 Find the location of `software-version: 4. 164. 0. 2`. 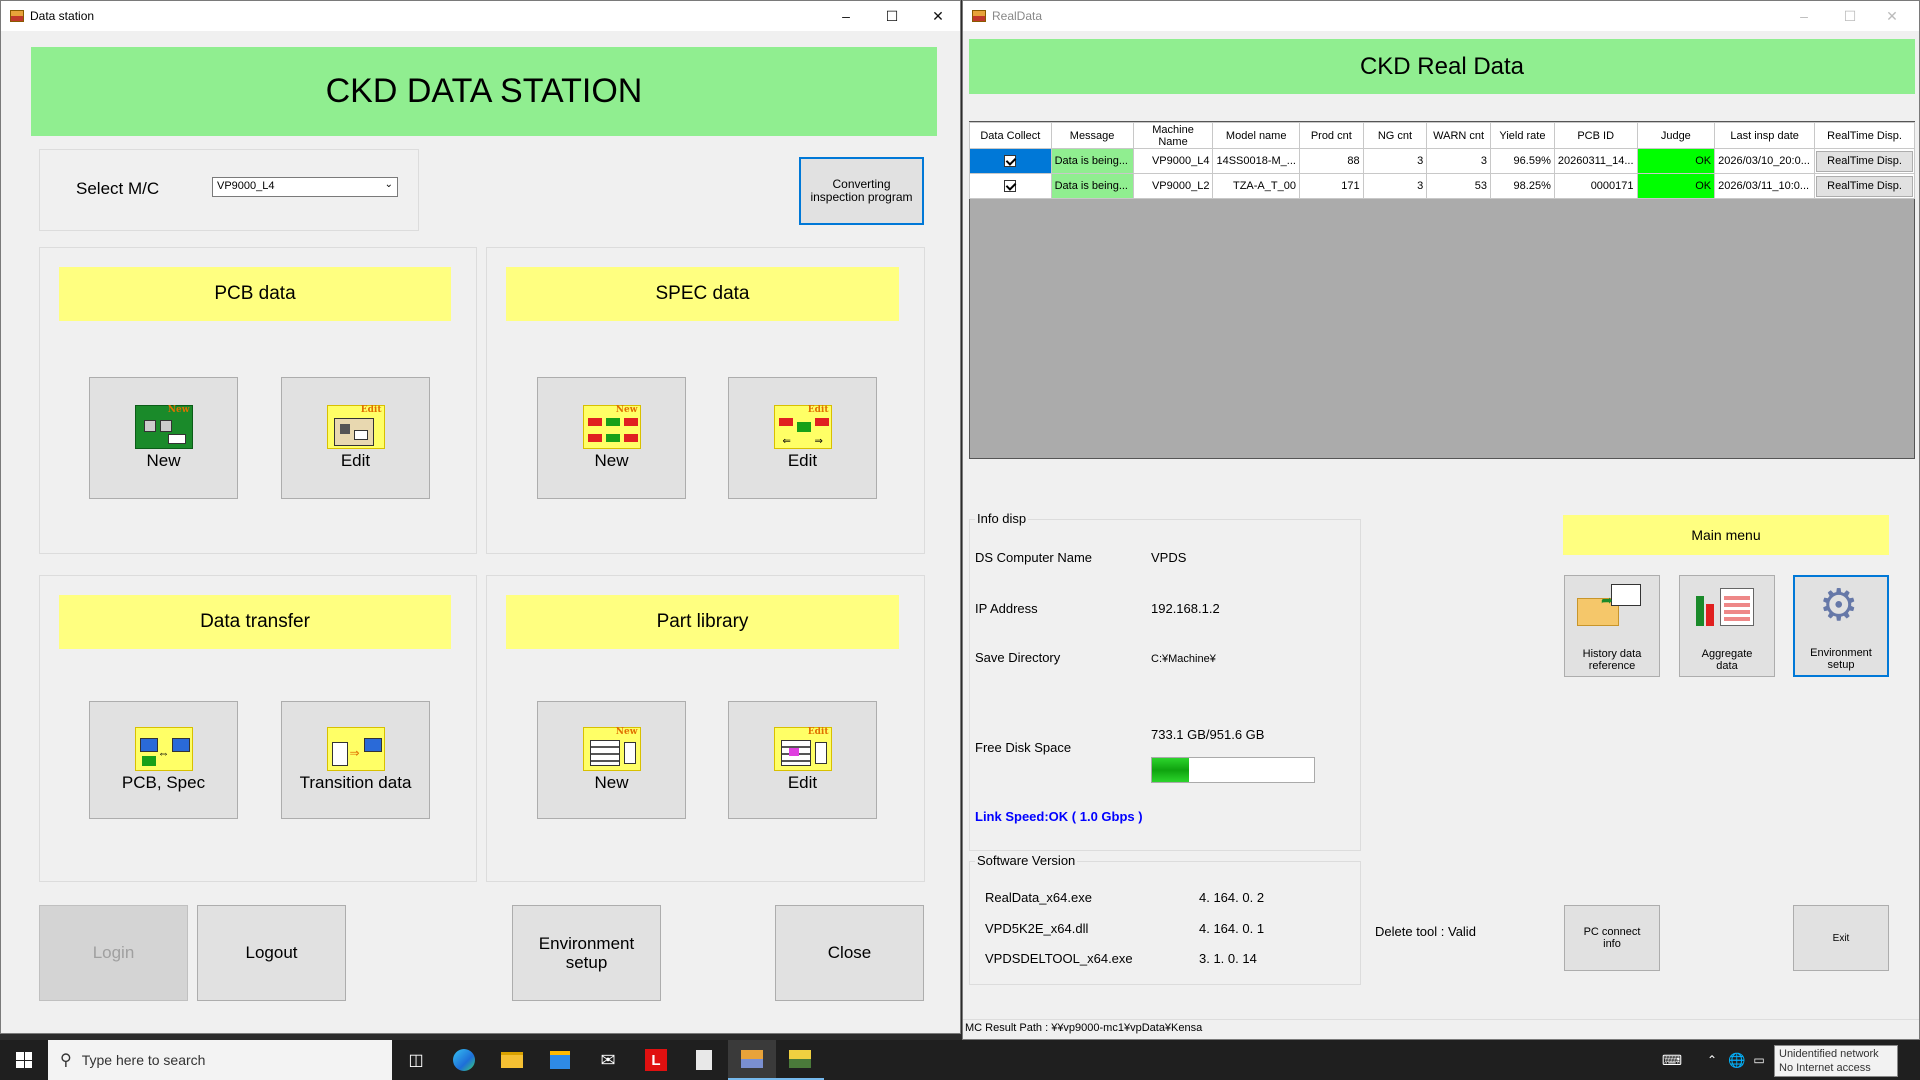

software-version: 4. 164. 0. 2 is located at coordinates (1232, 897).